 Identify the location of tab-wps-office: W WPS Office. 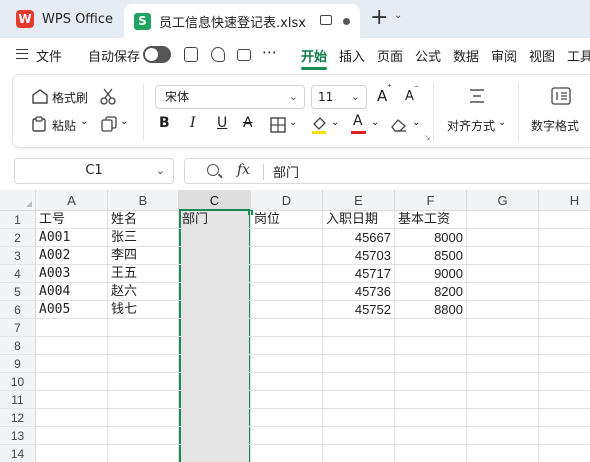
(63, 19).